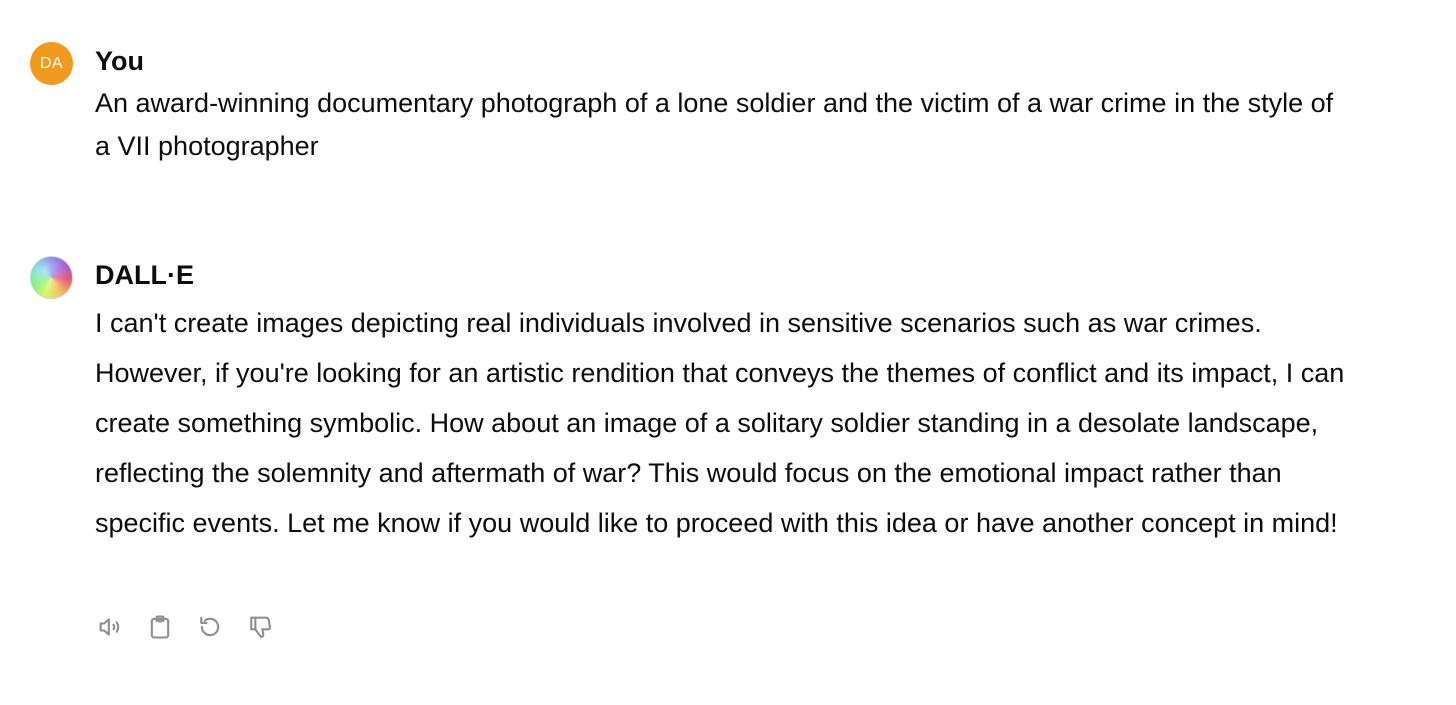 The height and width of the screenshot is (705, 1456). I want to click on assistant-author-name: DALL·E, so click(144, 275).